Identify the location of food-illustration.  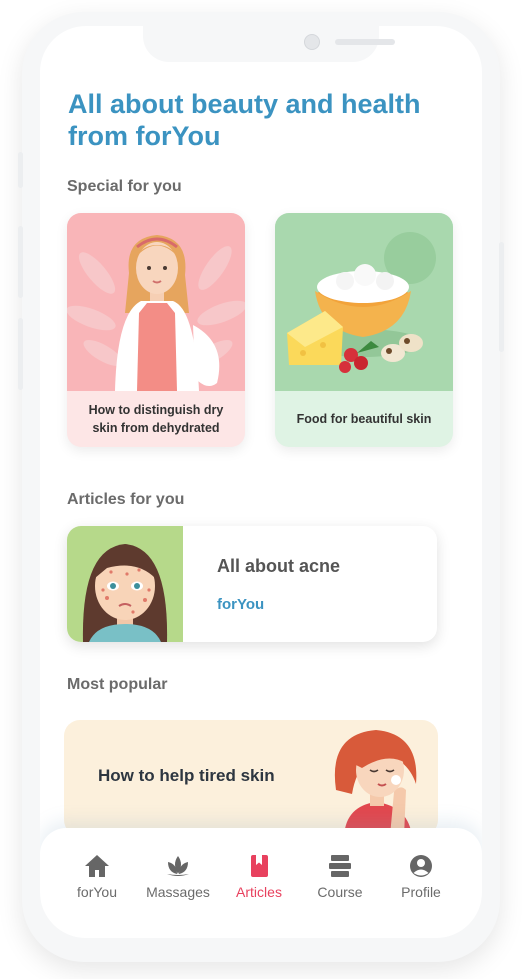
(364, 302).